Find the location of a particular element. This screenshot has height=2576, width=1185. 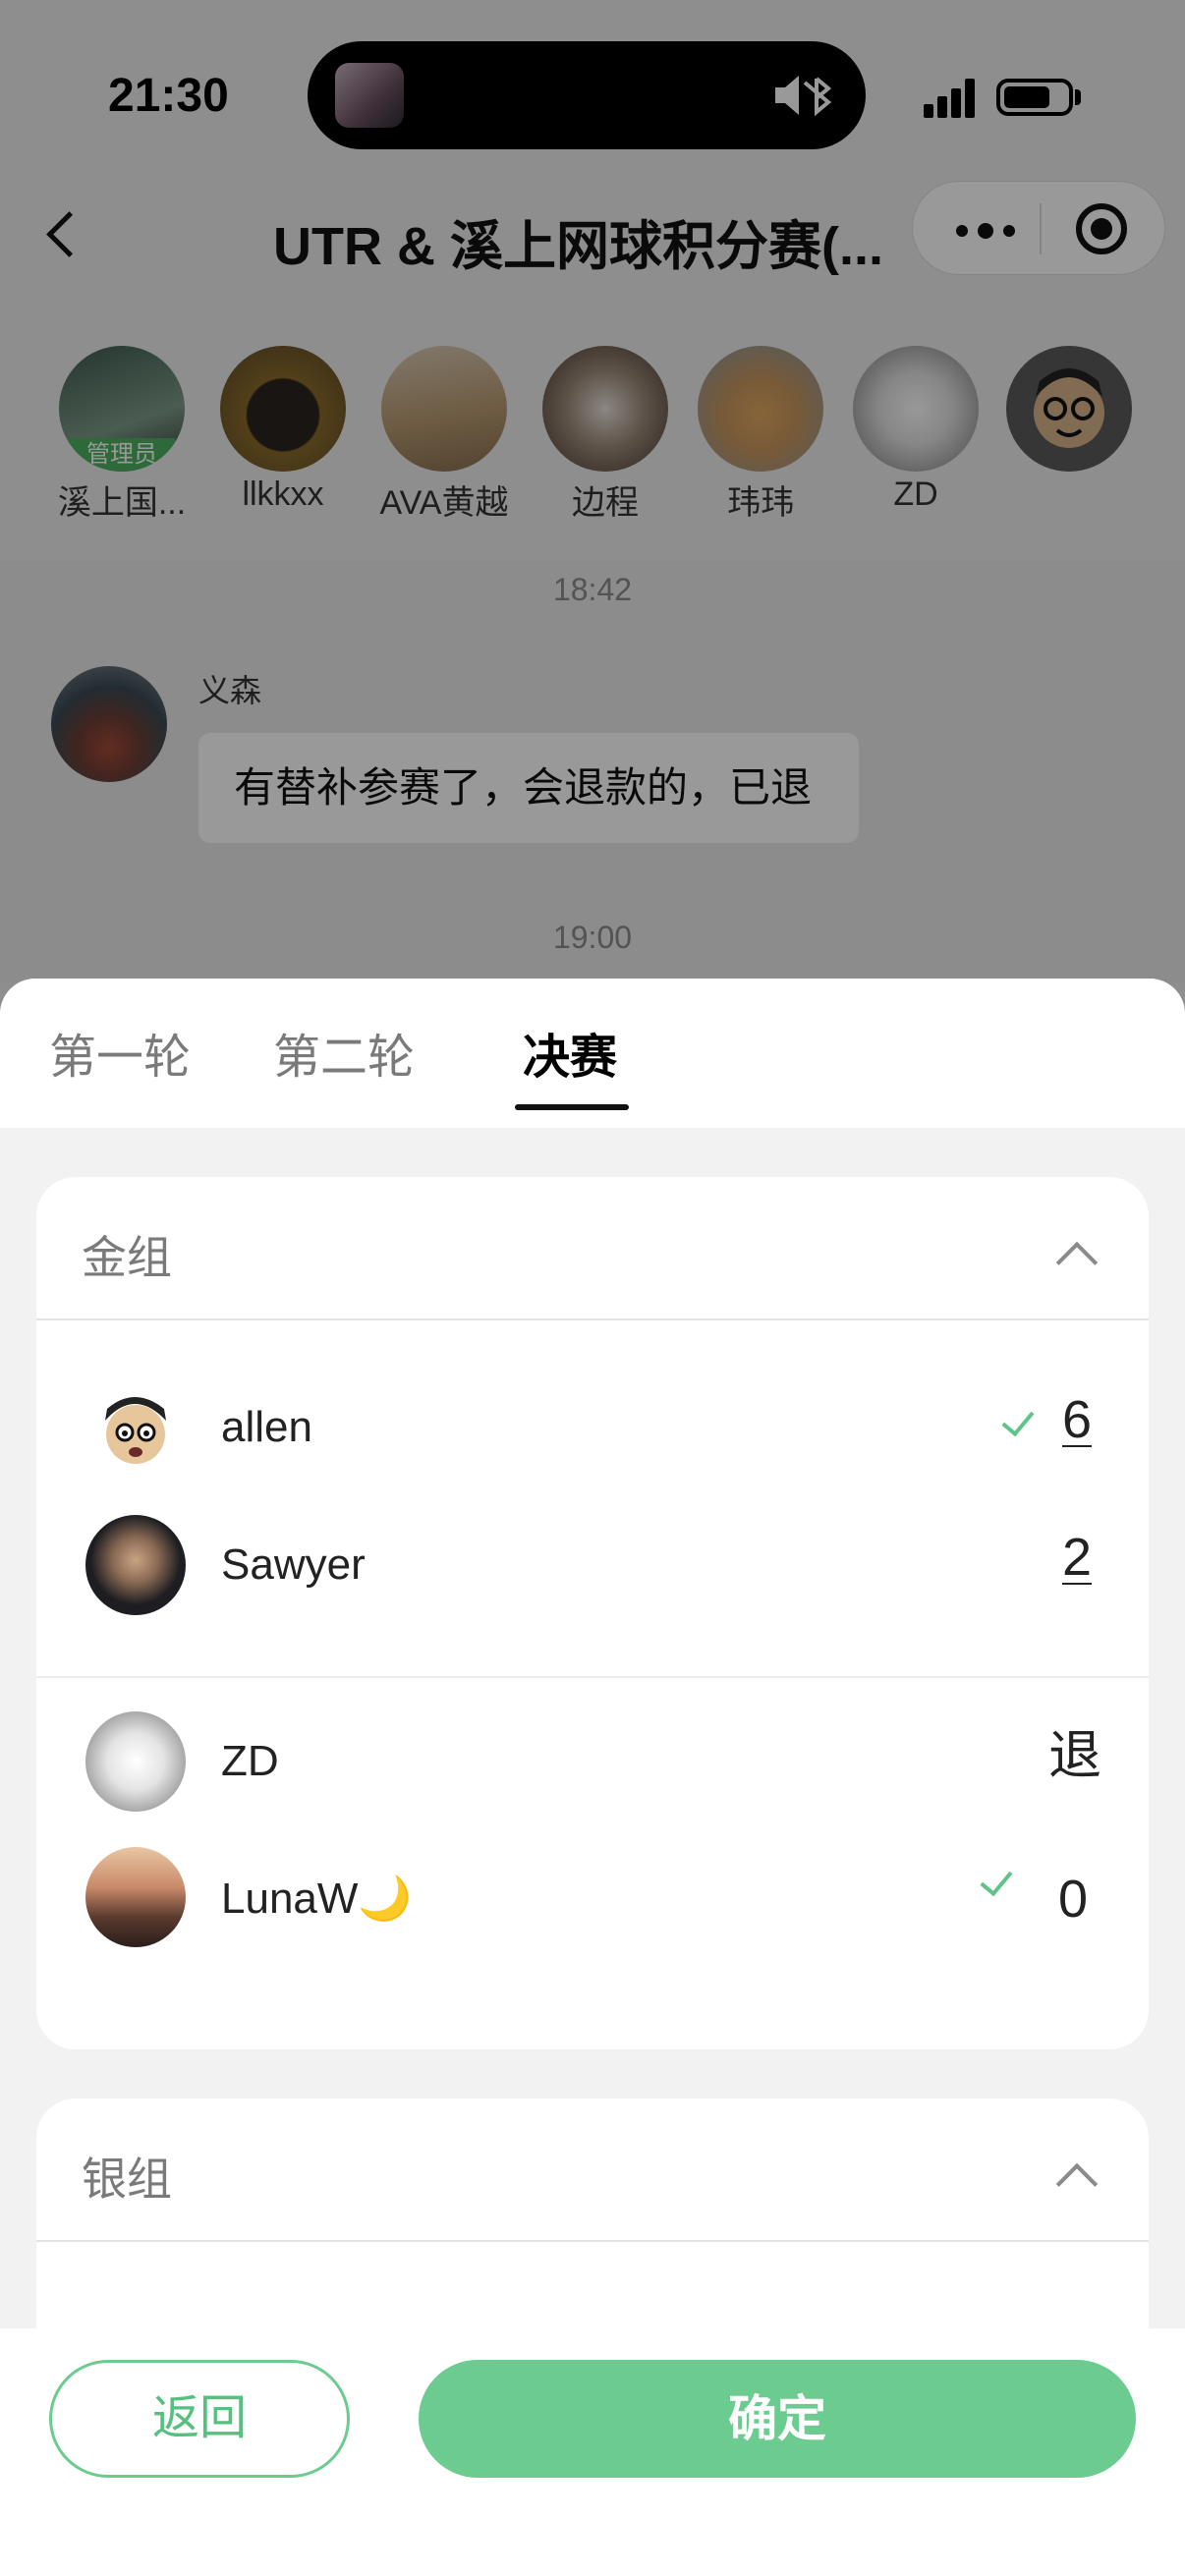

player-name: Sawyer is located at coordinates (293, 1564).